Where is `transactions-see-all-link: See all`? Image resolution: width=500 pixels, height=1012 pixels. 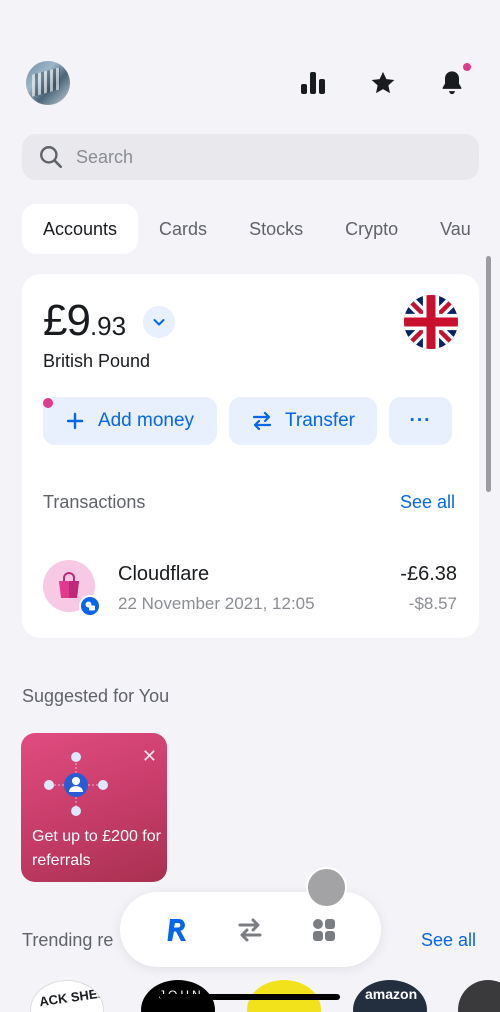 transactions-see-all-link: See all is located at coordinates (427, 502).